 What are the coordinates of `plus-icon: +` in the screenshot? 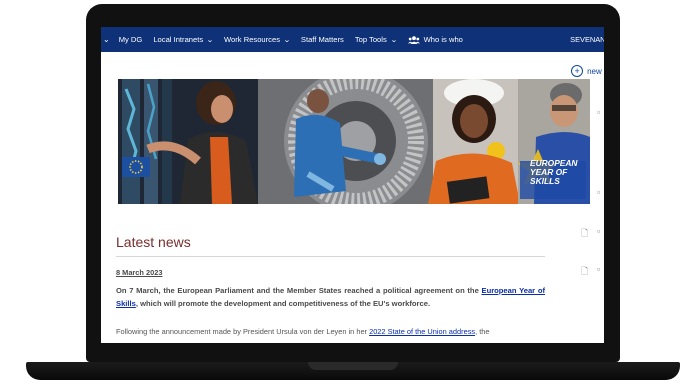 It's located at (577, 71).